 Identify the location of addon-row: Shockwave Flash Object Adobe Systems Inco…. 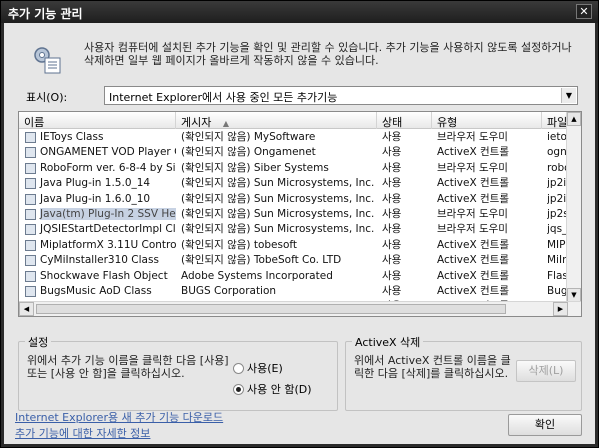
(293, 276).